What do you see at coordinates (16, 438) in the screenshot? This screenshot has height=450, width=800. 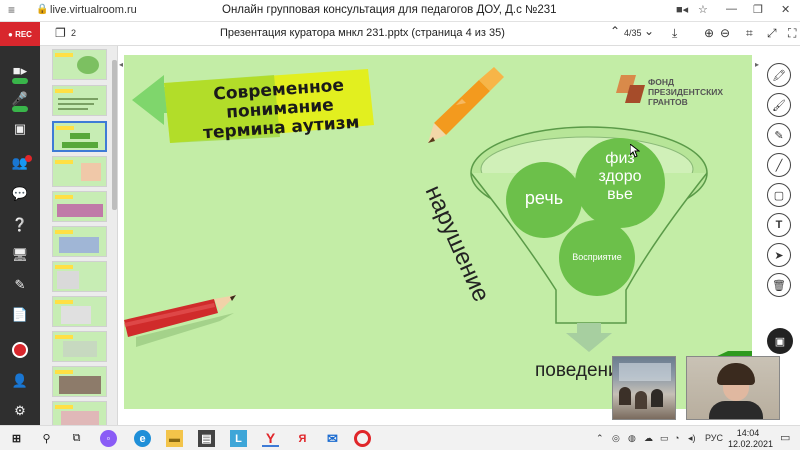 I see `windows-start-icon: ⊞` at bounding box center [16, 438].